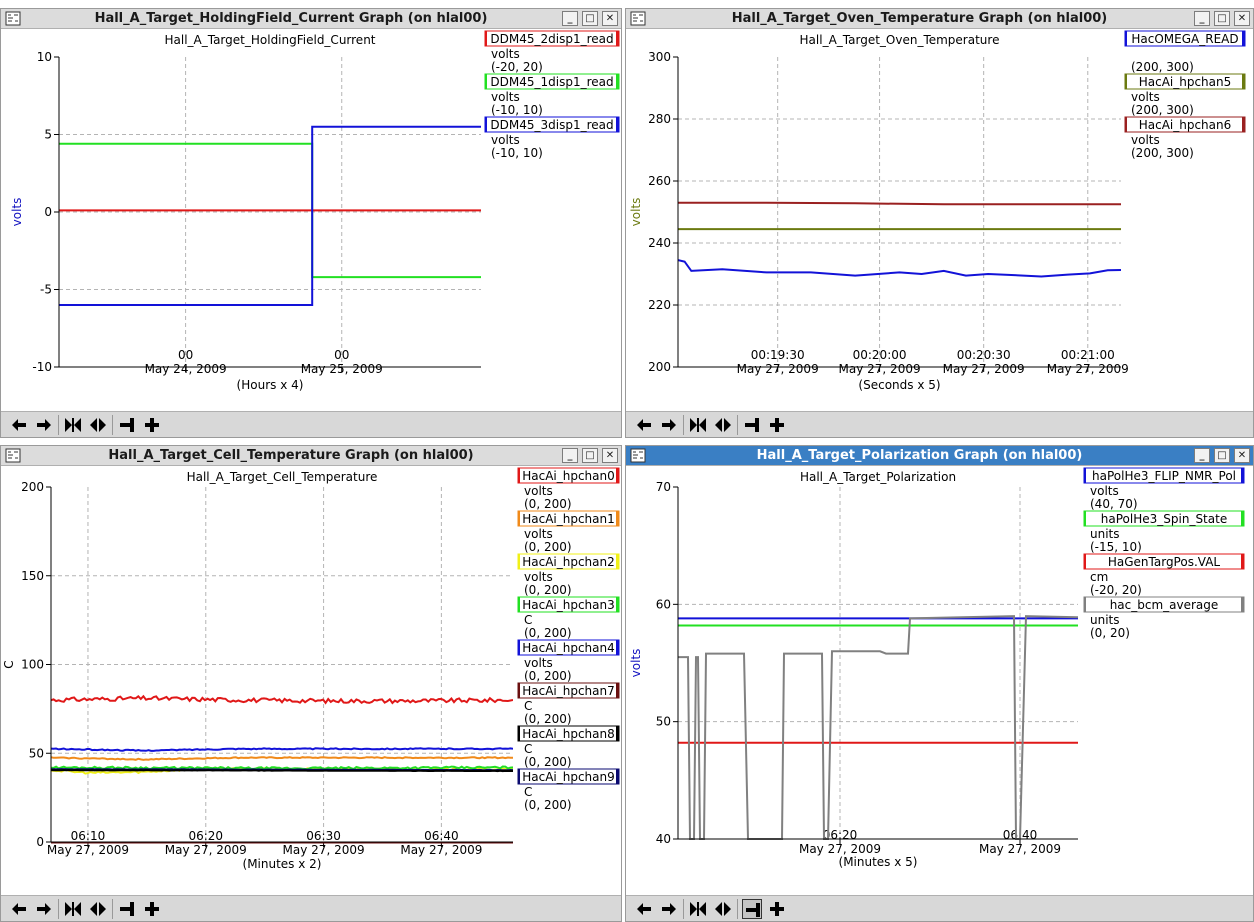 The width and height of the screenshot is (1254, 922). I want to click on legend-entry: HacAi_hpchan4, so click(568, 647).